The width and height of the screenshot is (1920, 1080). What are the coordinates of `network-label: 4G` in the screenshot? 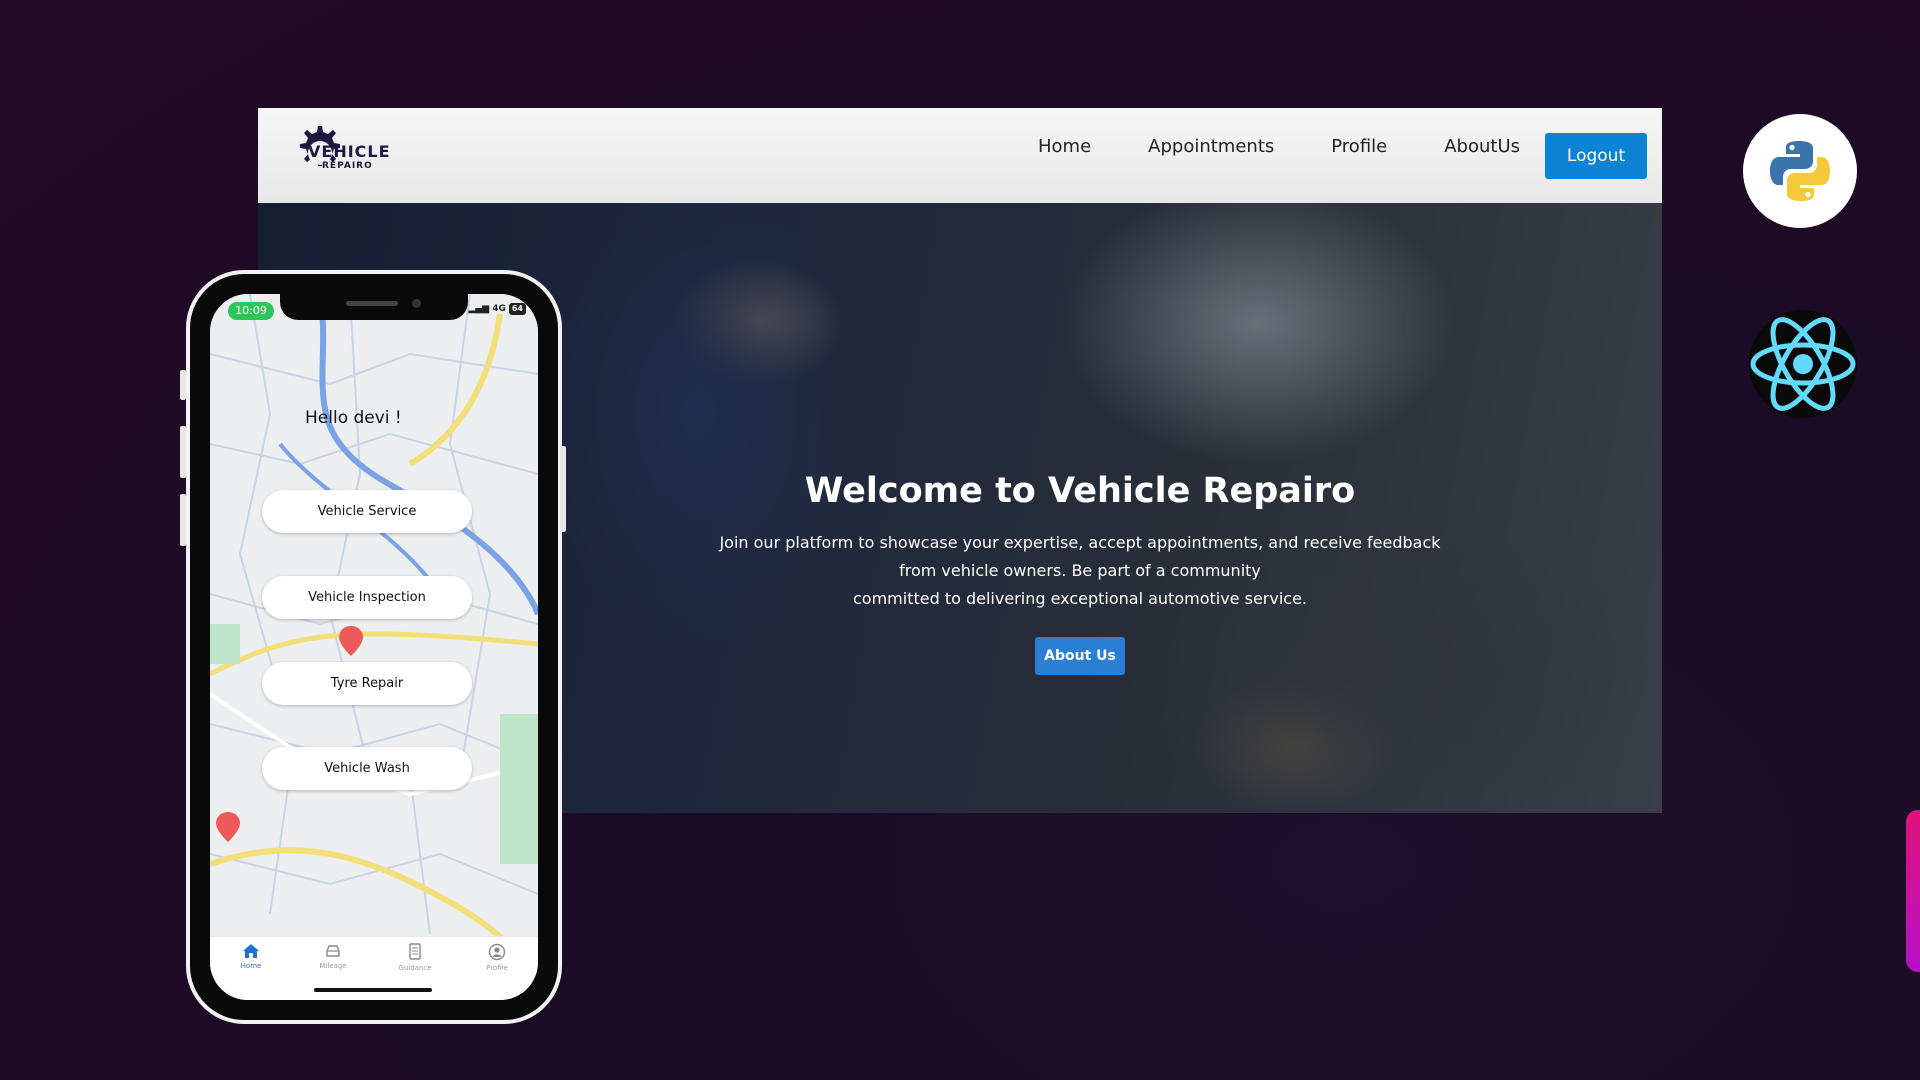 It's located at (499, 309).